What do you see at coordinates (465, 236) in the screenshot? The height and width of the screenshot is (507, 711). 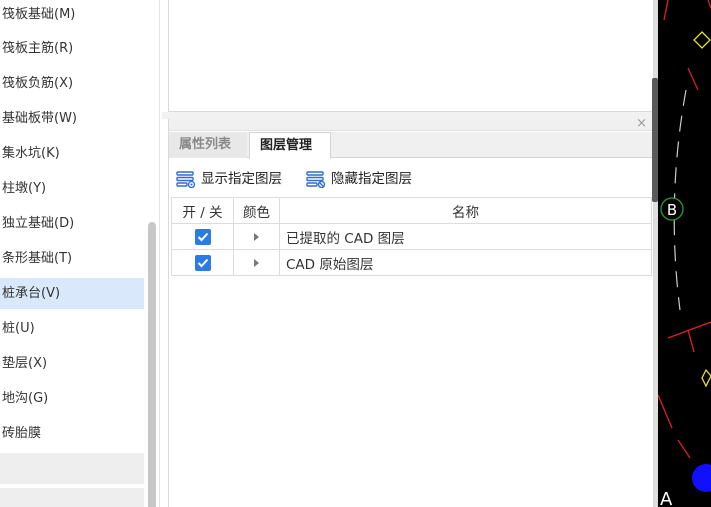 I see `layer-name: 已提取的 CAD 图层` at bounding box center [465, 236].